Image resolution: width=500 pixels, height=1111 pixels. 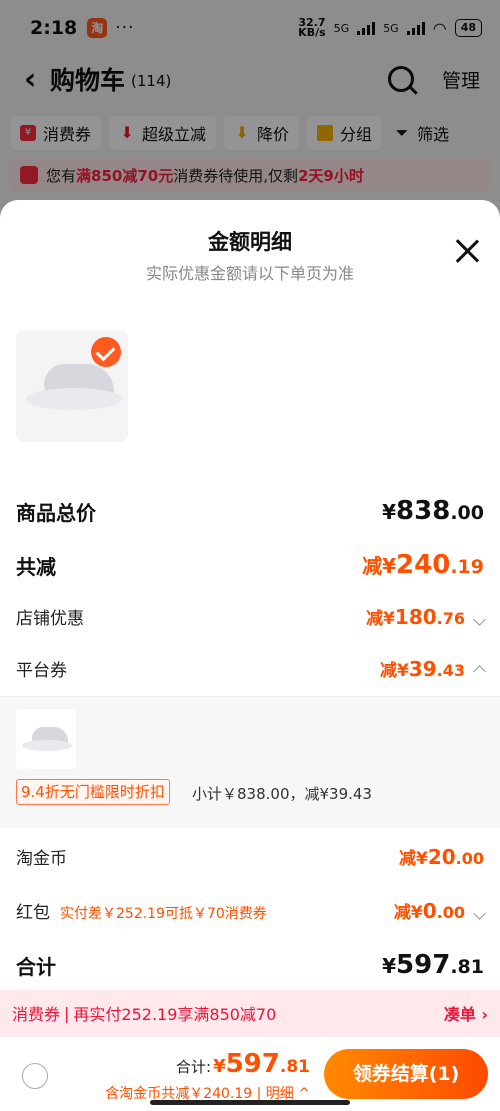 I want to click on home-indicator, so click(x=250, y=1102).